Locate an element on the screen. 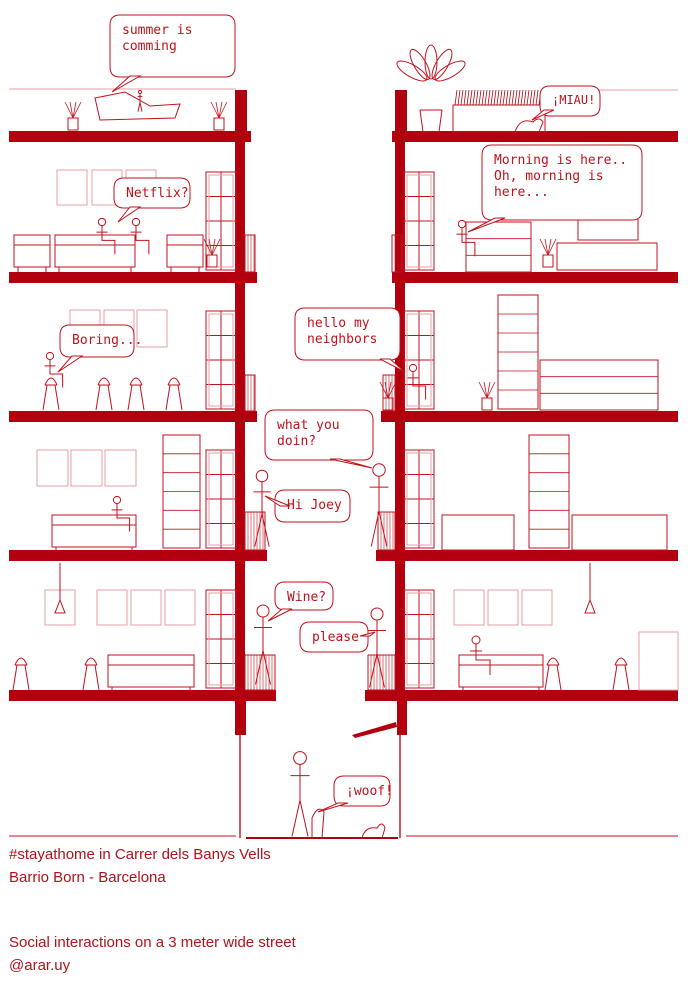 The width and height of the screenshot is (694, 985). bubble-text: Wine? is located at coordinates (306, 597).